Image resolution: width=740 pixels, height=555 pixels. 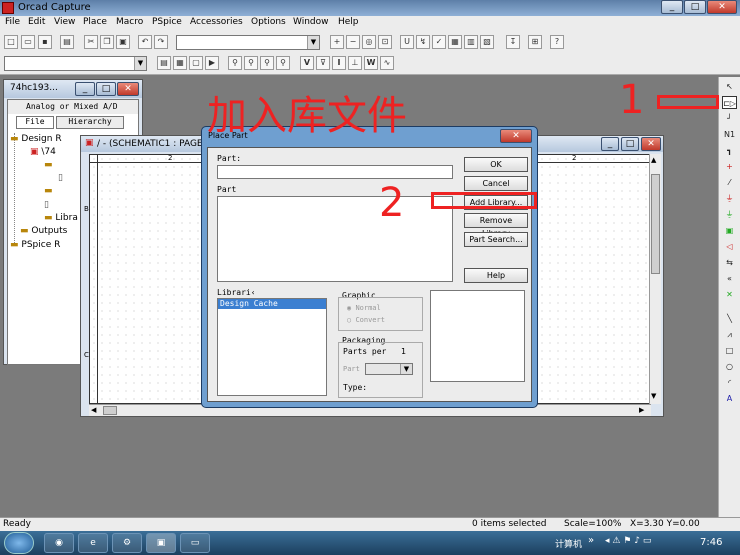 What do you see at coordinates (729, 398) in the screenshot?
I see `place-text-icon: A` at bounding box center [729, 398].